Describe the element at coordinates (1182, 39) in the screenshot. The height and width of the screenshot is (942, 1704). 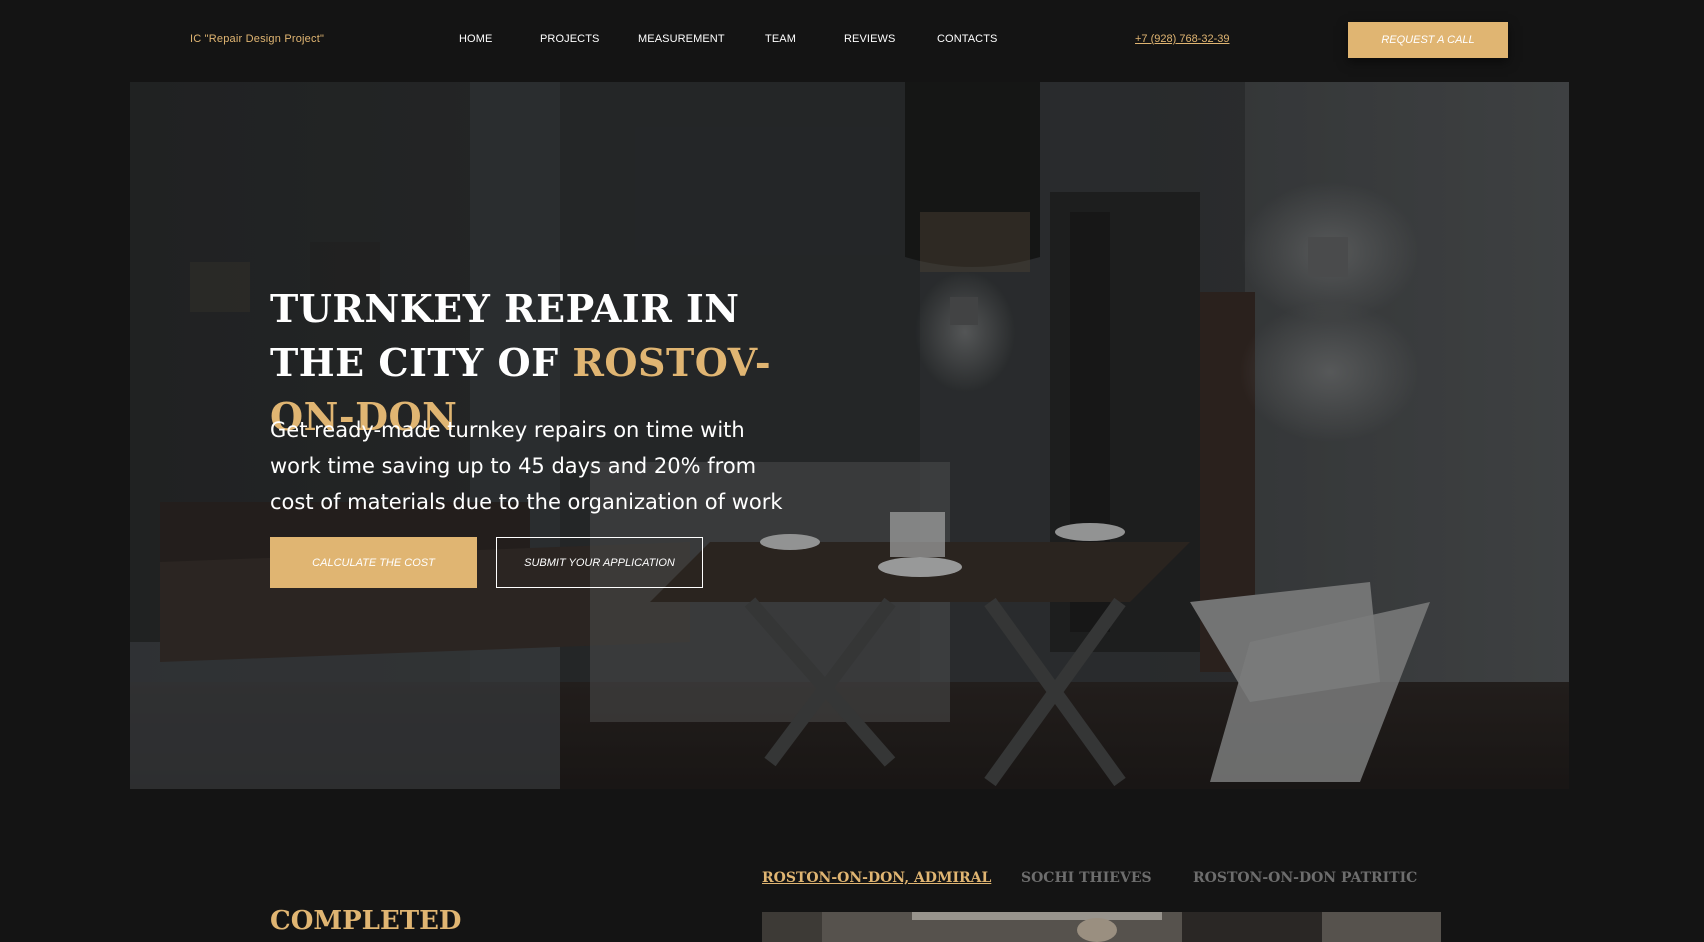
I see `phone-link: +7 (928) 768-32-39` at that location.